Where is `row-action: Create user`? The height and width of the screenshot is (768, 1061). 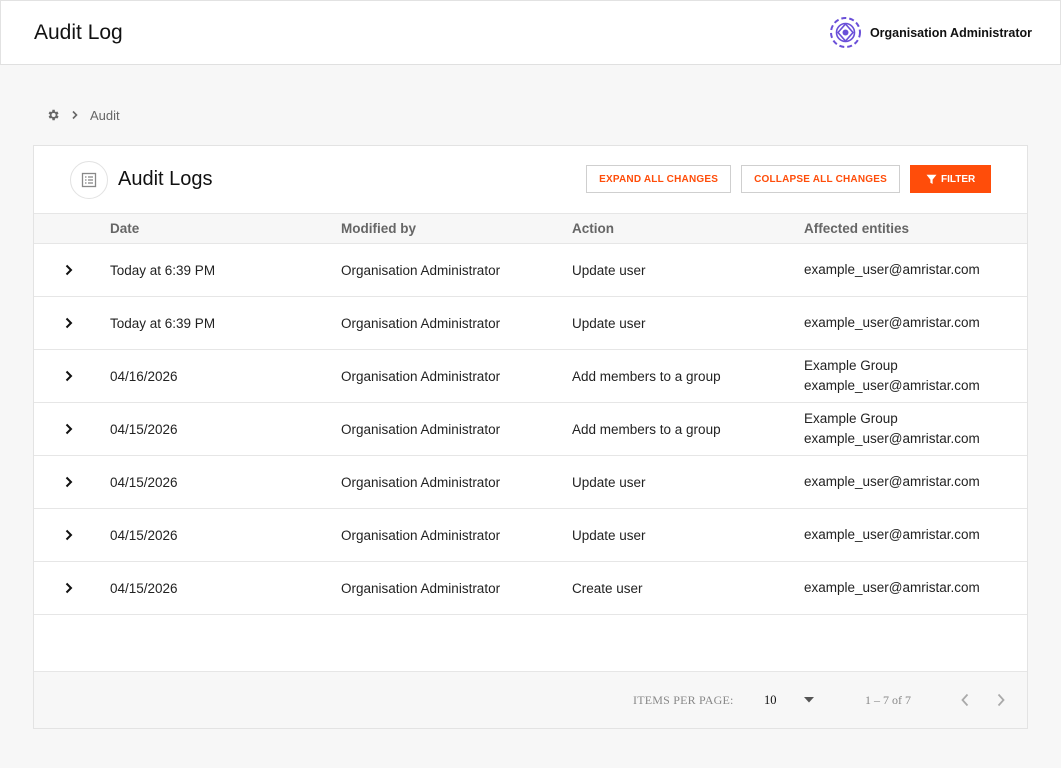
row-action: Create user is located at coordinates (607, 588).